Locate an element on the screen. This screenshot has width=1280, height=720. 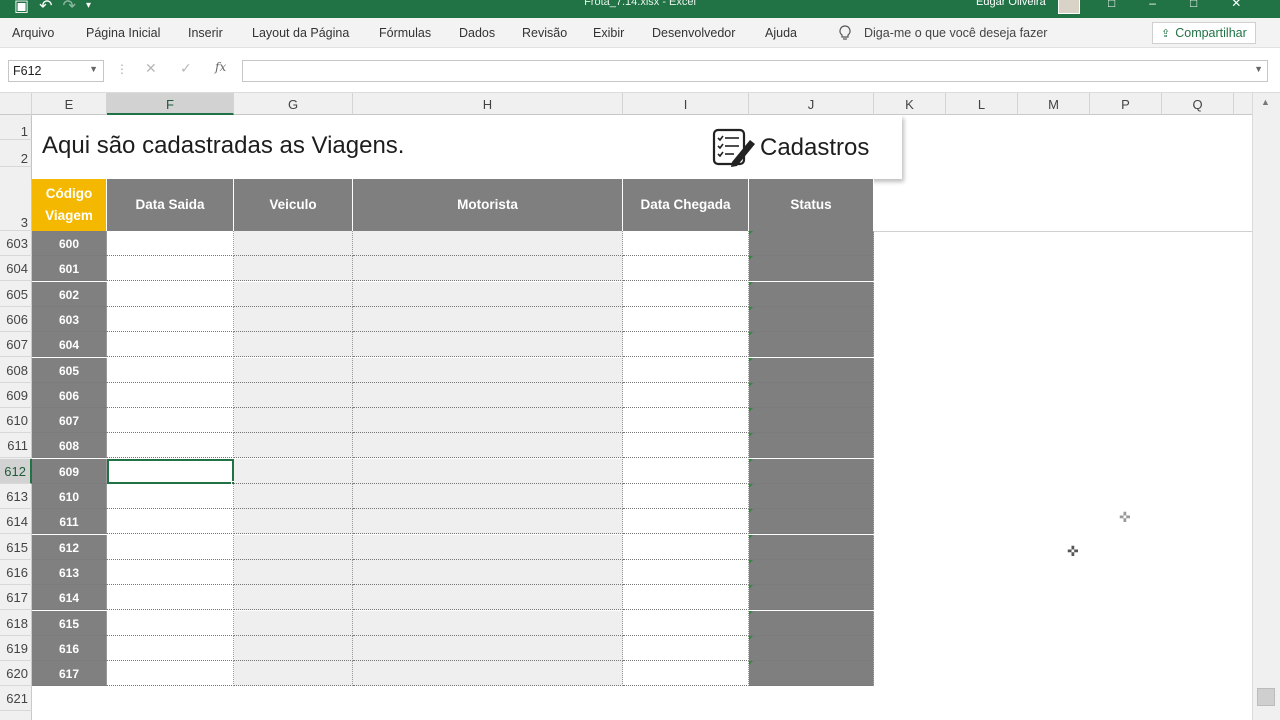
tab-dados: Dados is located at coordinates (477, 33).